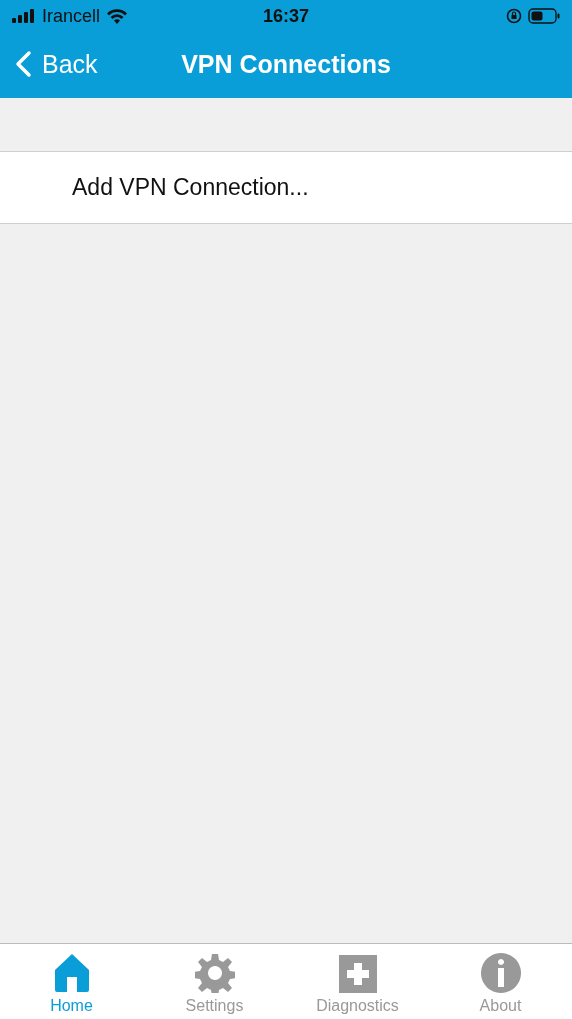 The image size is (572, 1019). I want to click on tab-button: Diagnostics, so click(357, 981).